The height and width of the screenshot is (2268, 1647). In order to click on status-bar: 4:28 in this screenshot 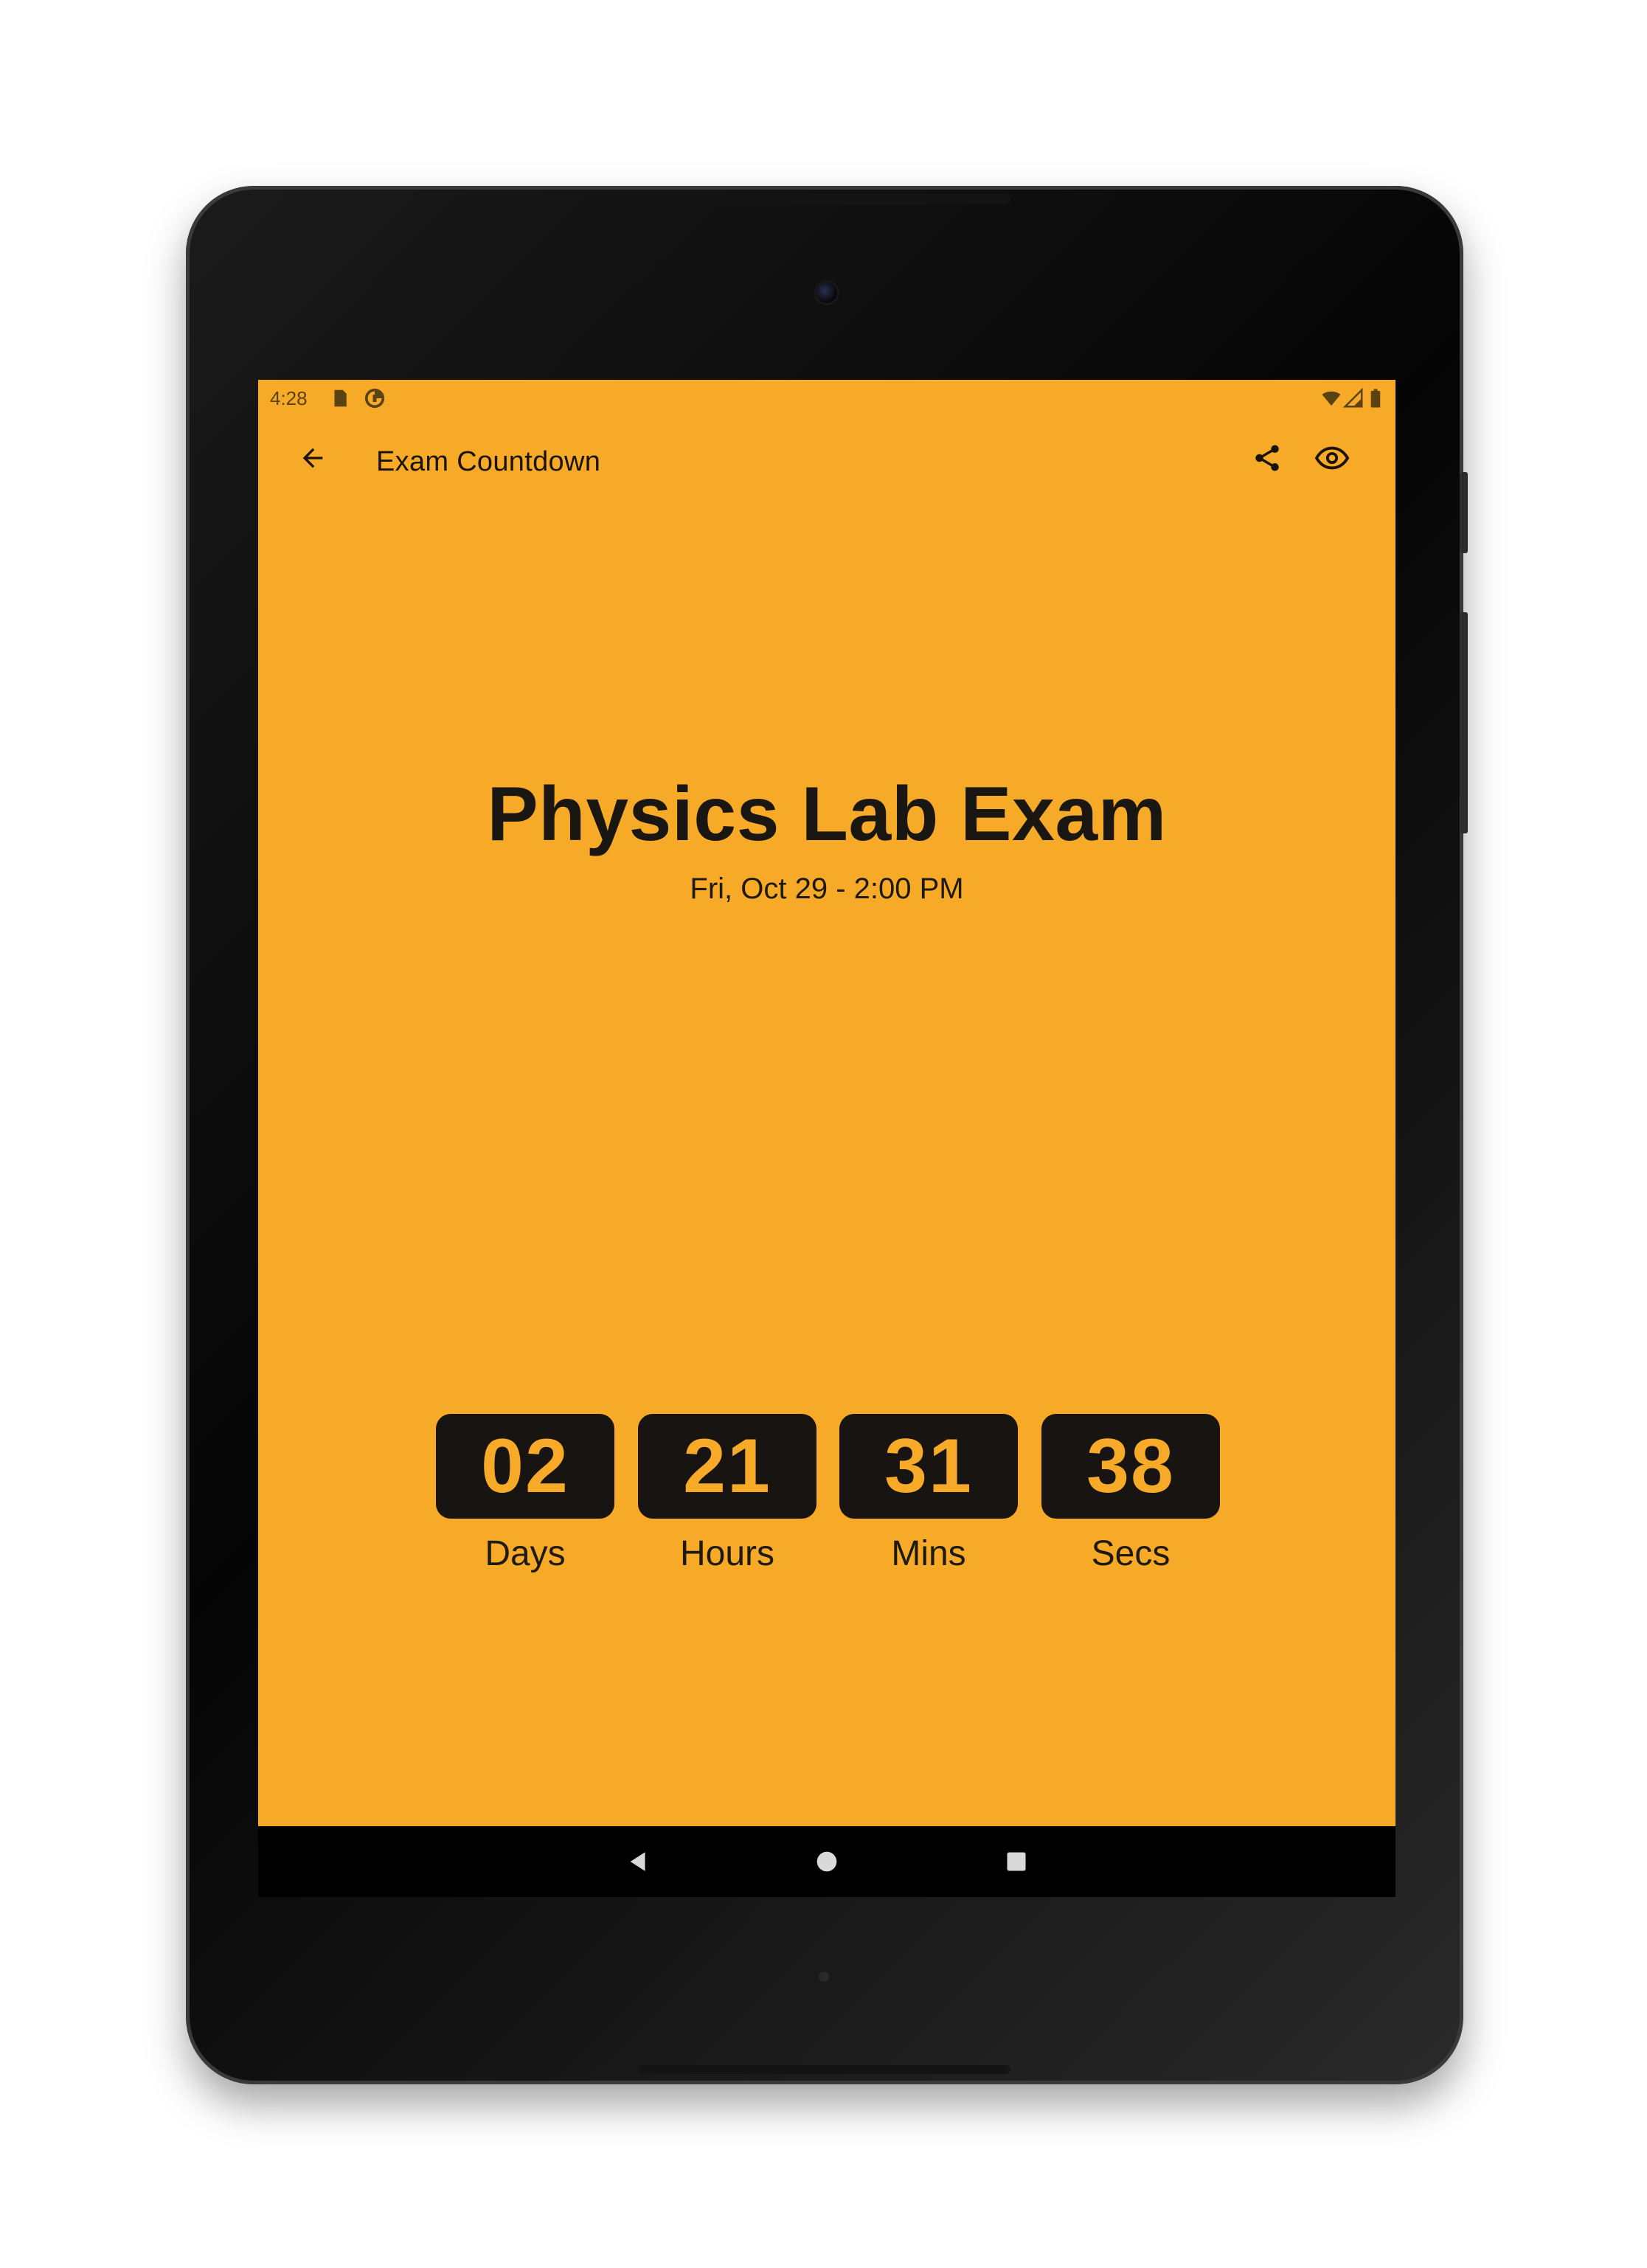, I will do `click(826, 398)`.